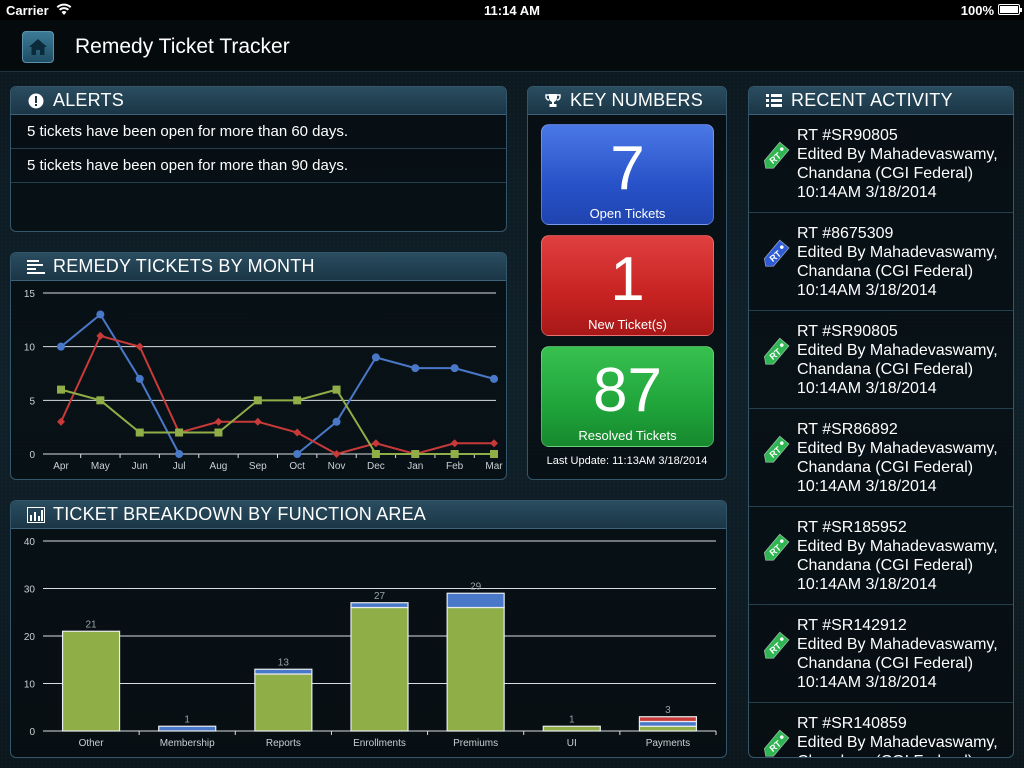 This screenshot has height=768, width=1024. Describe the element at coordinates (38, 47) in the screenshot. I see `home-button` at that location.